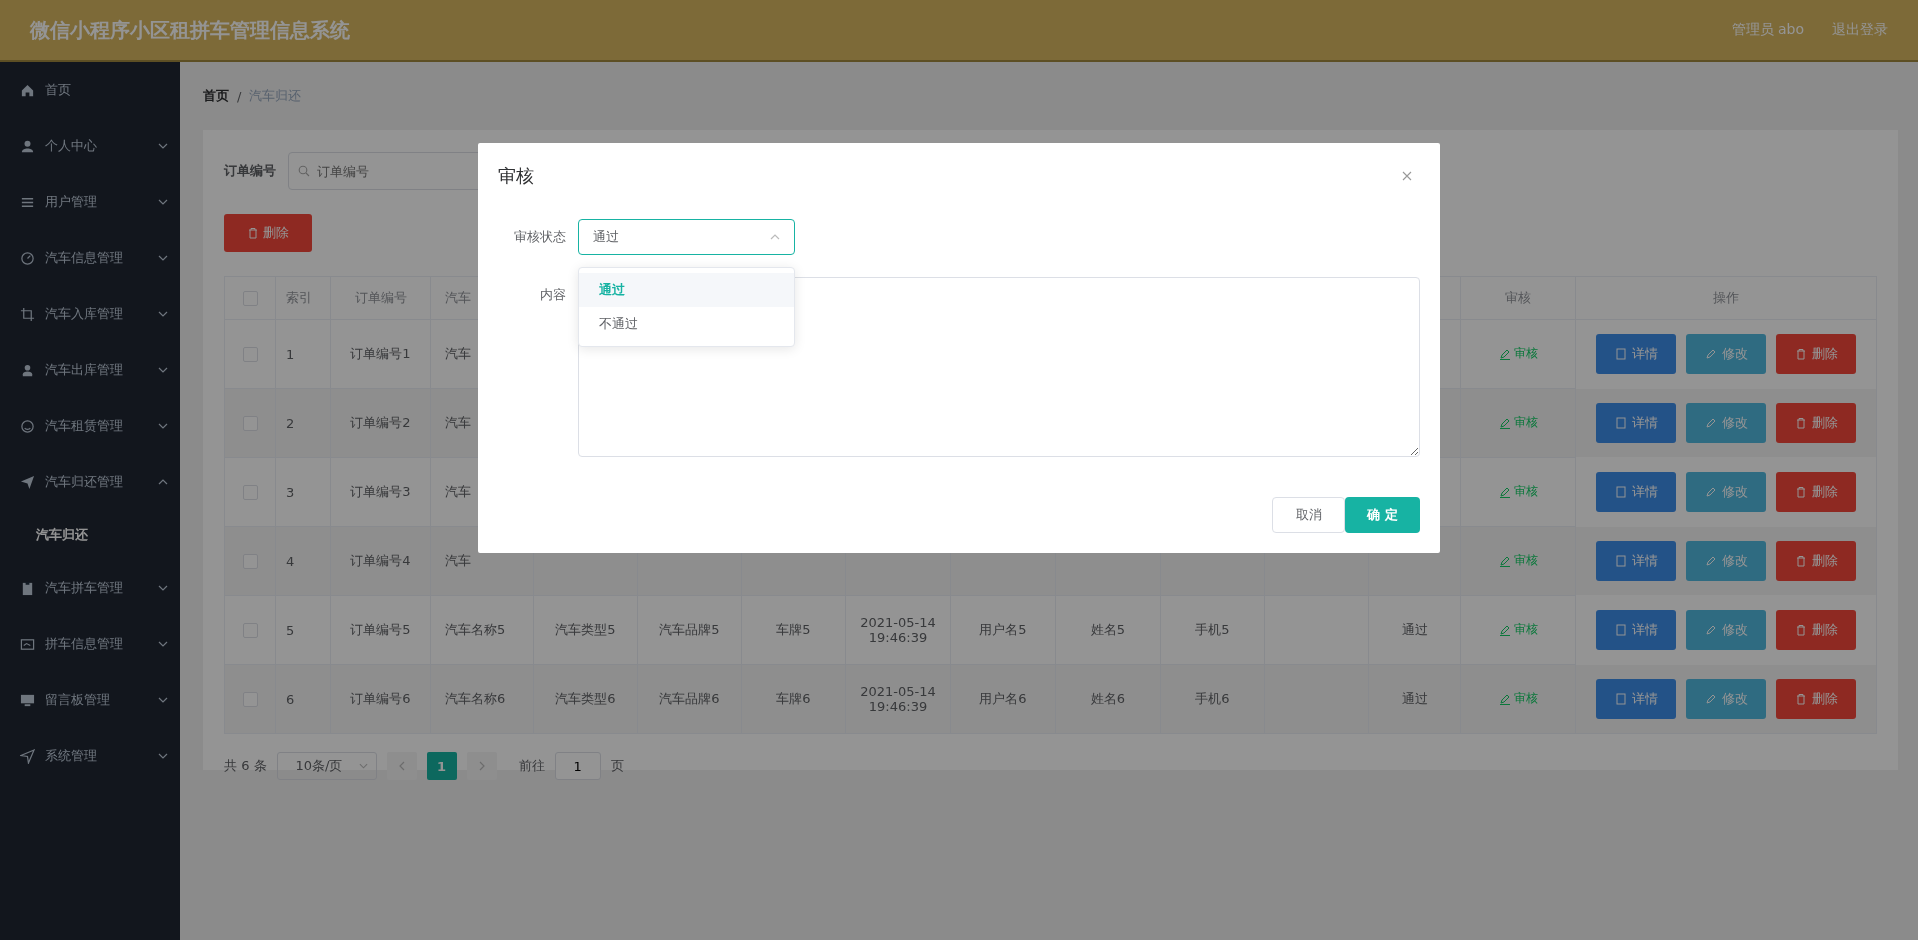  I want to click on sidebar-subitem: 汽车归还, so click(90, 535).